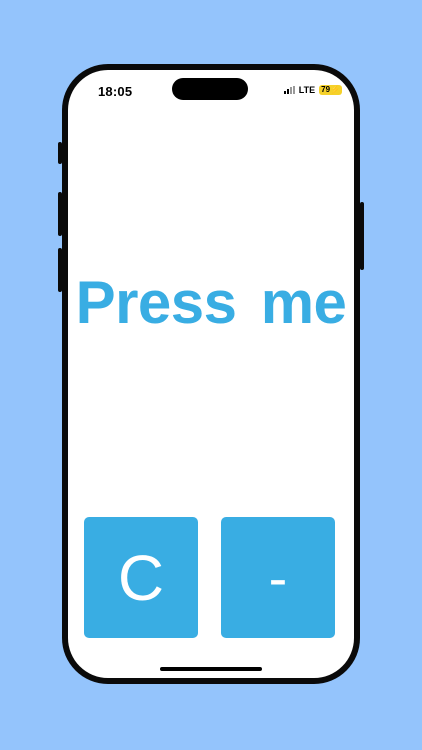  I want to click on battery-icon: 79⚡, so click(330, 90).